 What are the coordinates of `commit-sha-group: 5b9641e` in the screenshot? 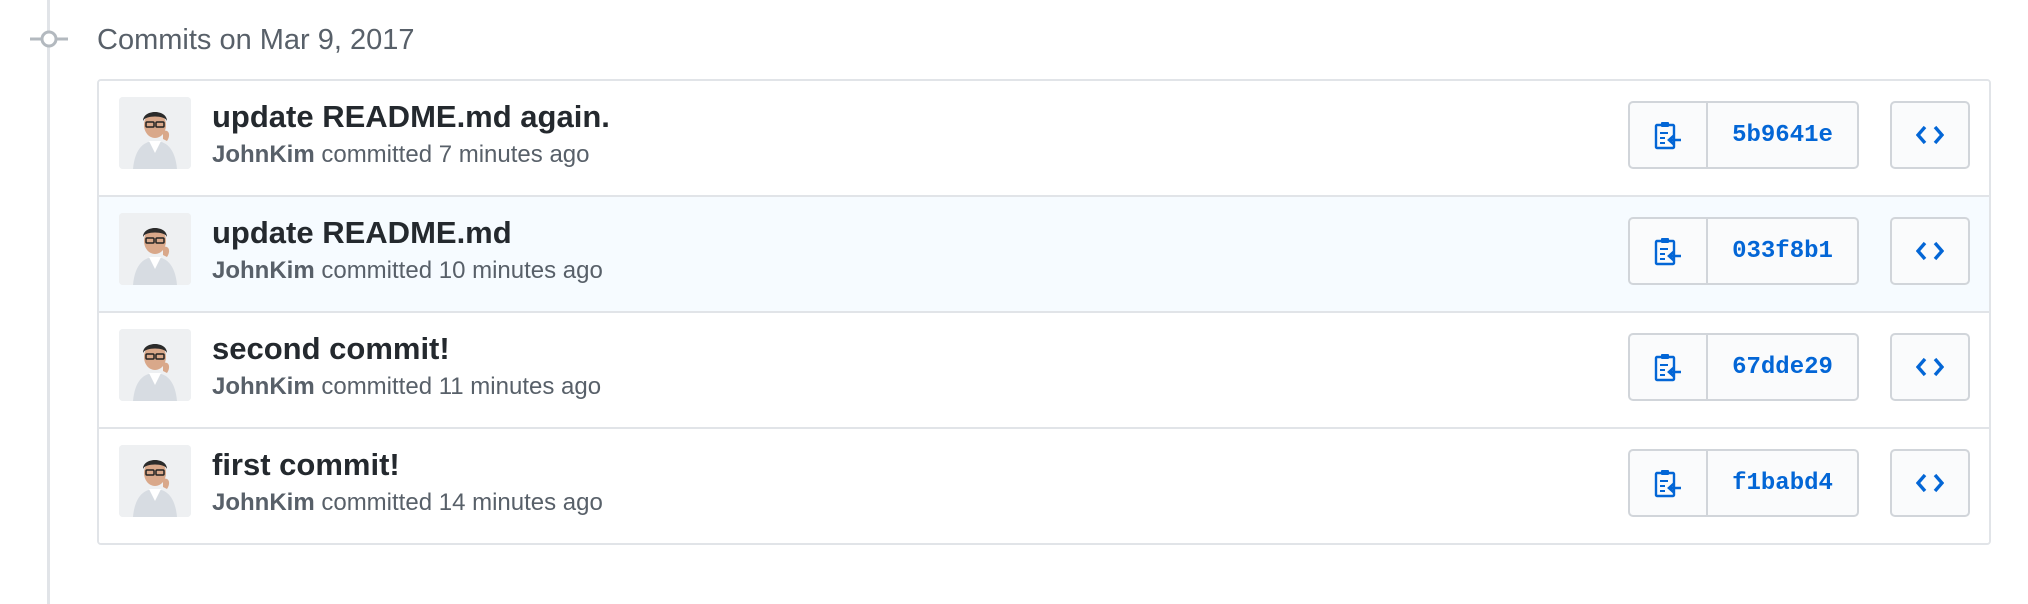 It's located at (1743, 135).